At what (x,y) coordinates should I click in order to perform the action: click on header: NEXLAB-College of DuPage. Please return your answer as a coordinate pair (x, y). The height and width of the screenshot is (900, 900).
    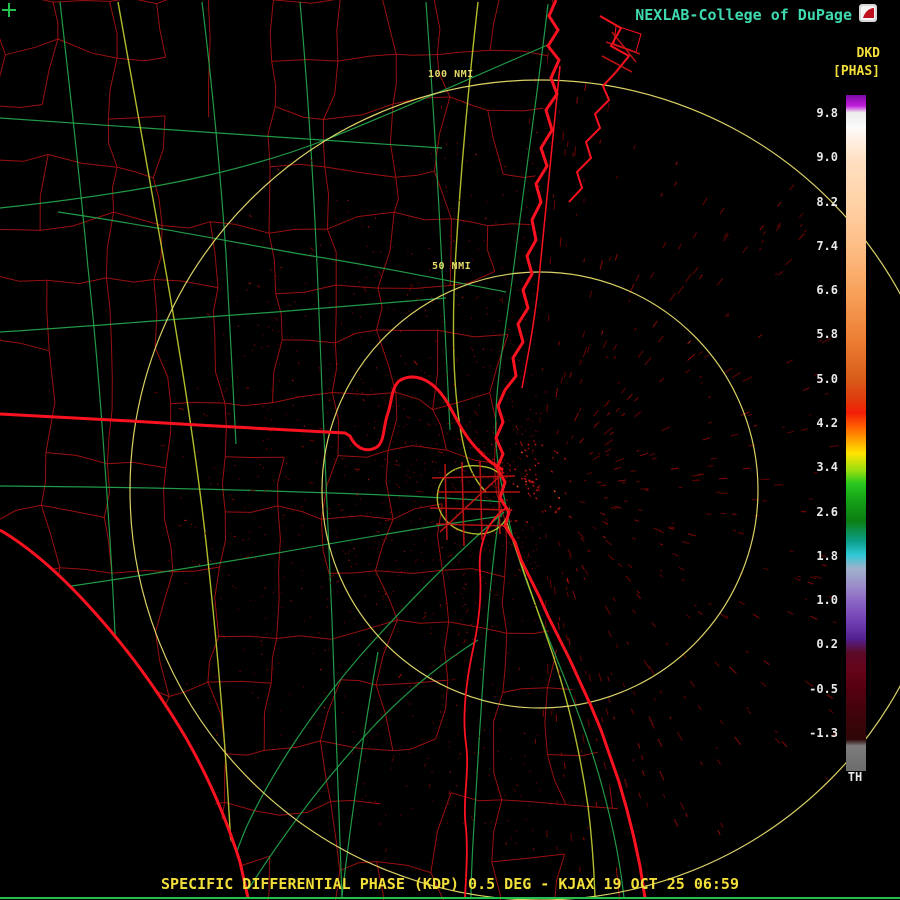
    Looking at the image, I should click on (756, 15).